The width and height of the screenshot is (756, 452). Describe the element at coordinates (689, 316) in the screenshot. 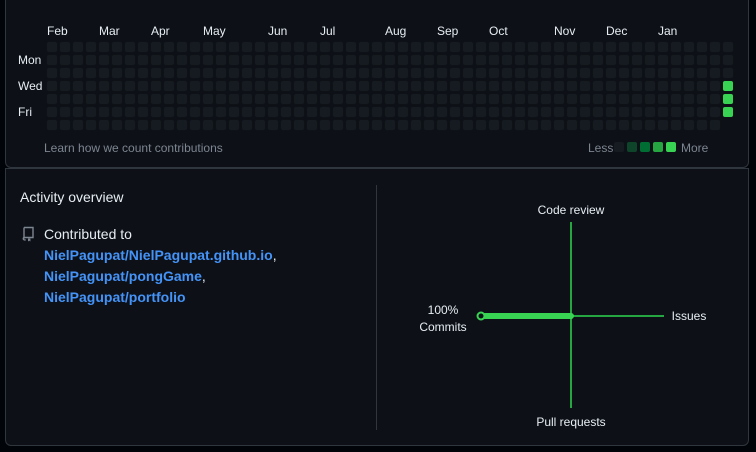

I see `issues-label: Issues` at that location.